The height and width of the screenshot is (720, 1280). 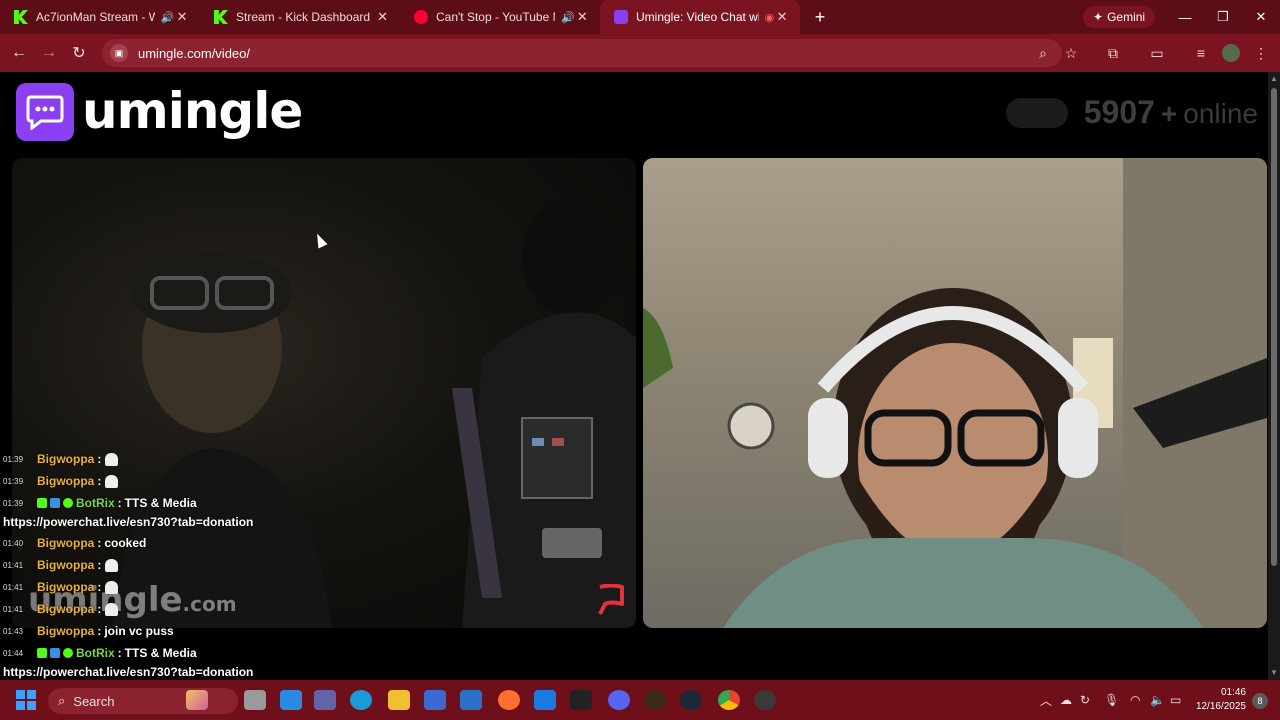 I want to click on minimize-button: —, so click(x=1185, y=17).